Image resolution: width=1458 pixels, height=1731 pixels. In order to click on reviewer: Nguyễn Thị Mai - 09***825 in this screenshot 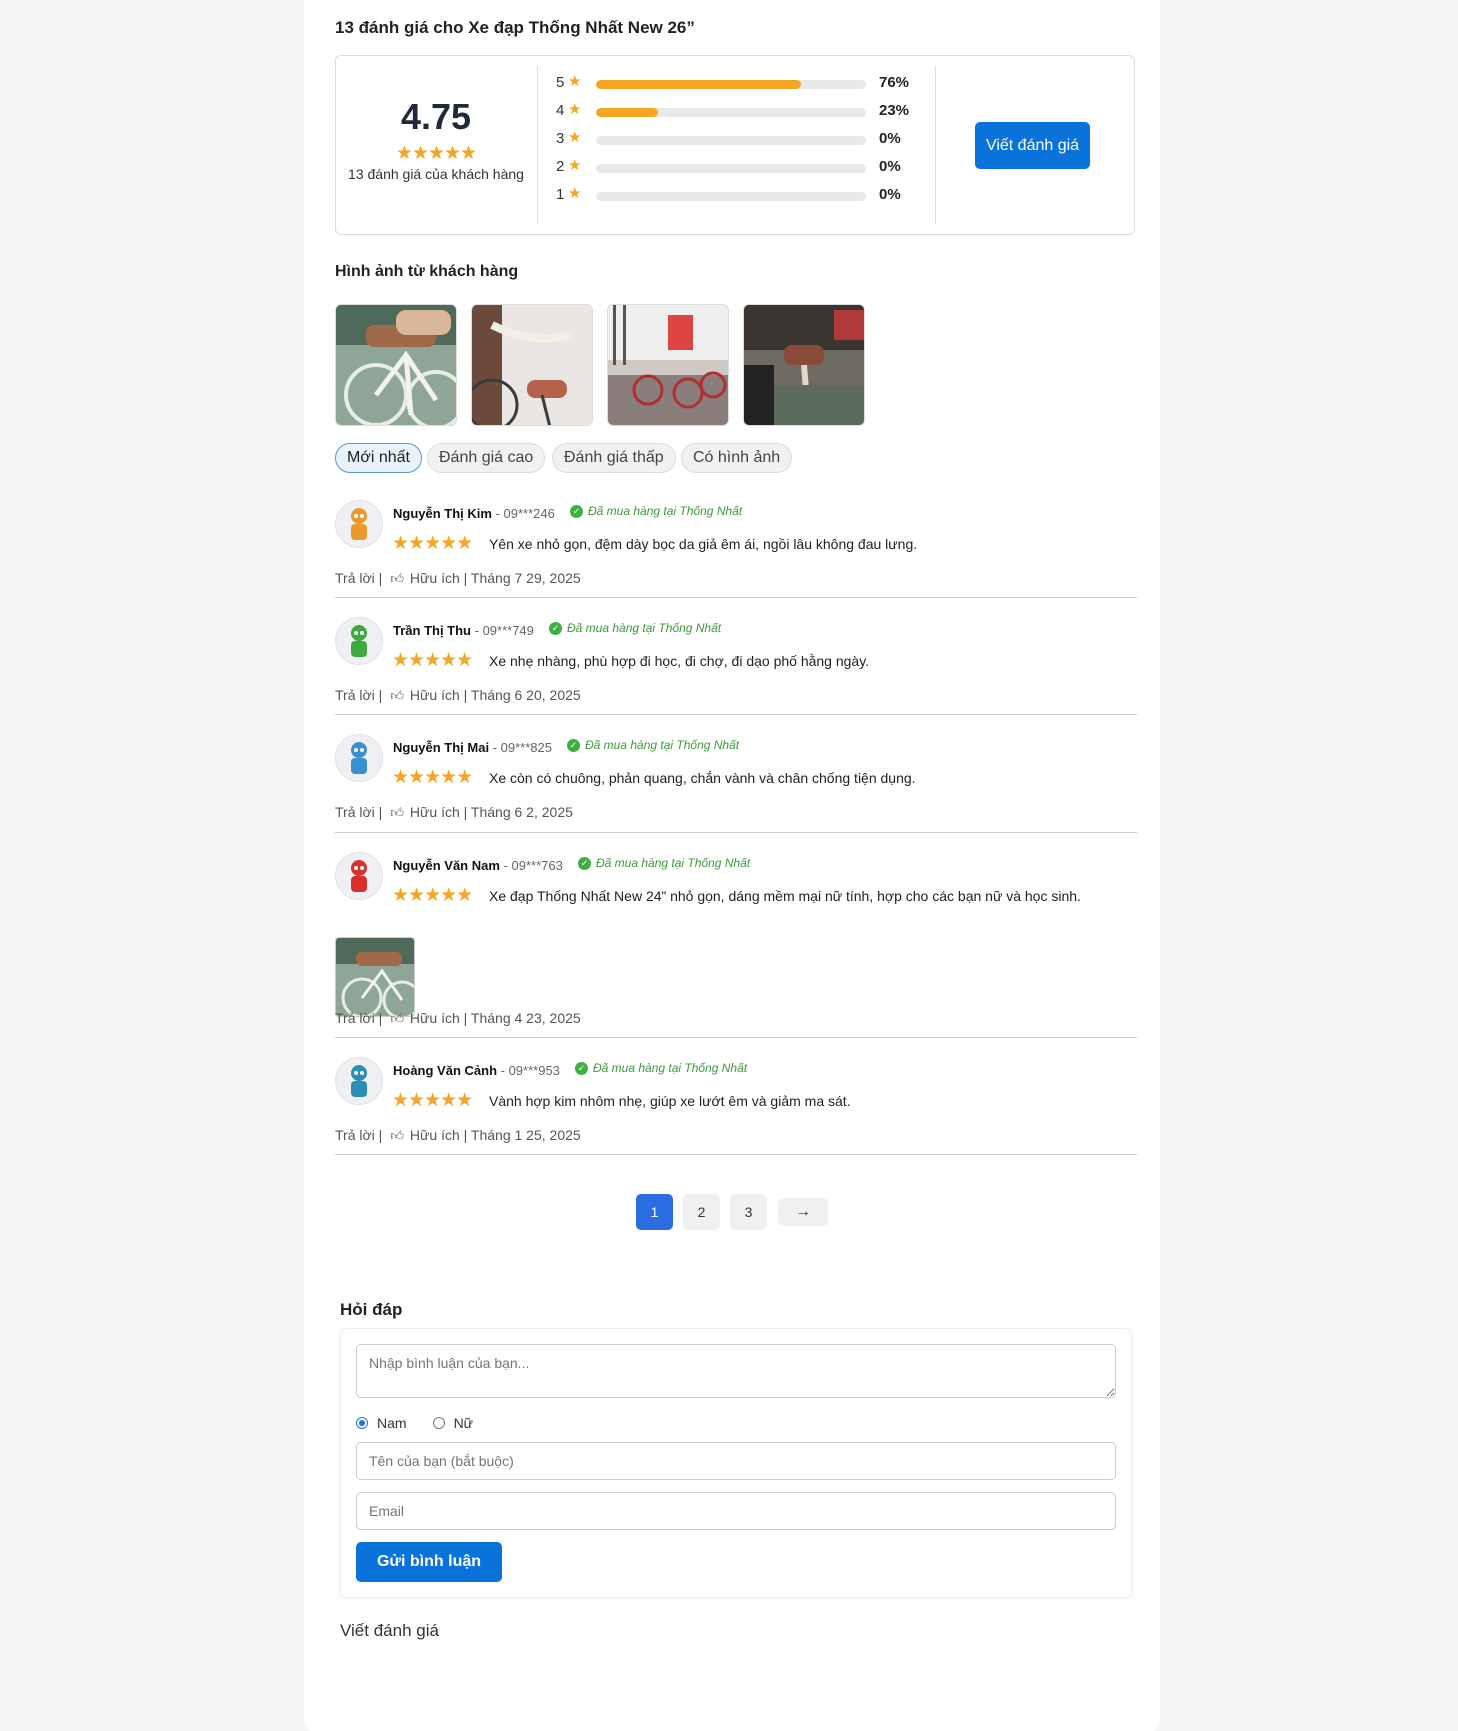, I will do `click(472, 747)`.